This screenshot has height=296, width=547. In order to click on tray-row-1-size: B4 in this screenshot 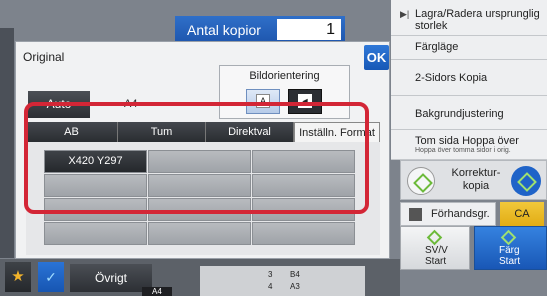, I will do `click(295, 274)`.